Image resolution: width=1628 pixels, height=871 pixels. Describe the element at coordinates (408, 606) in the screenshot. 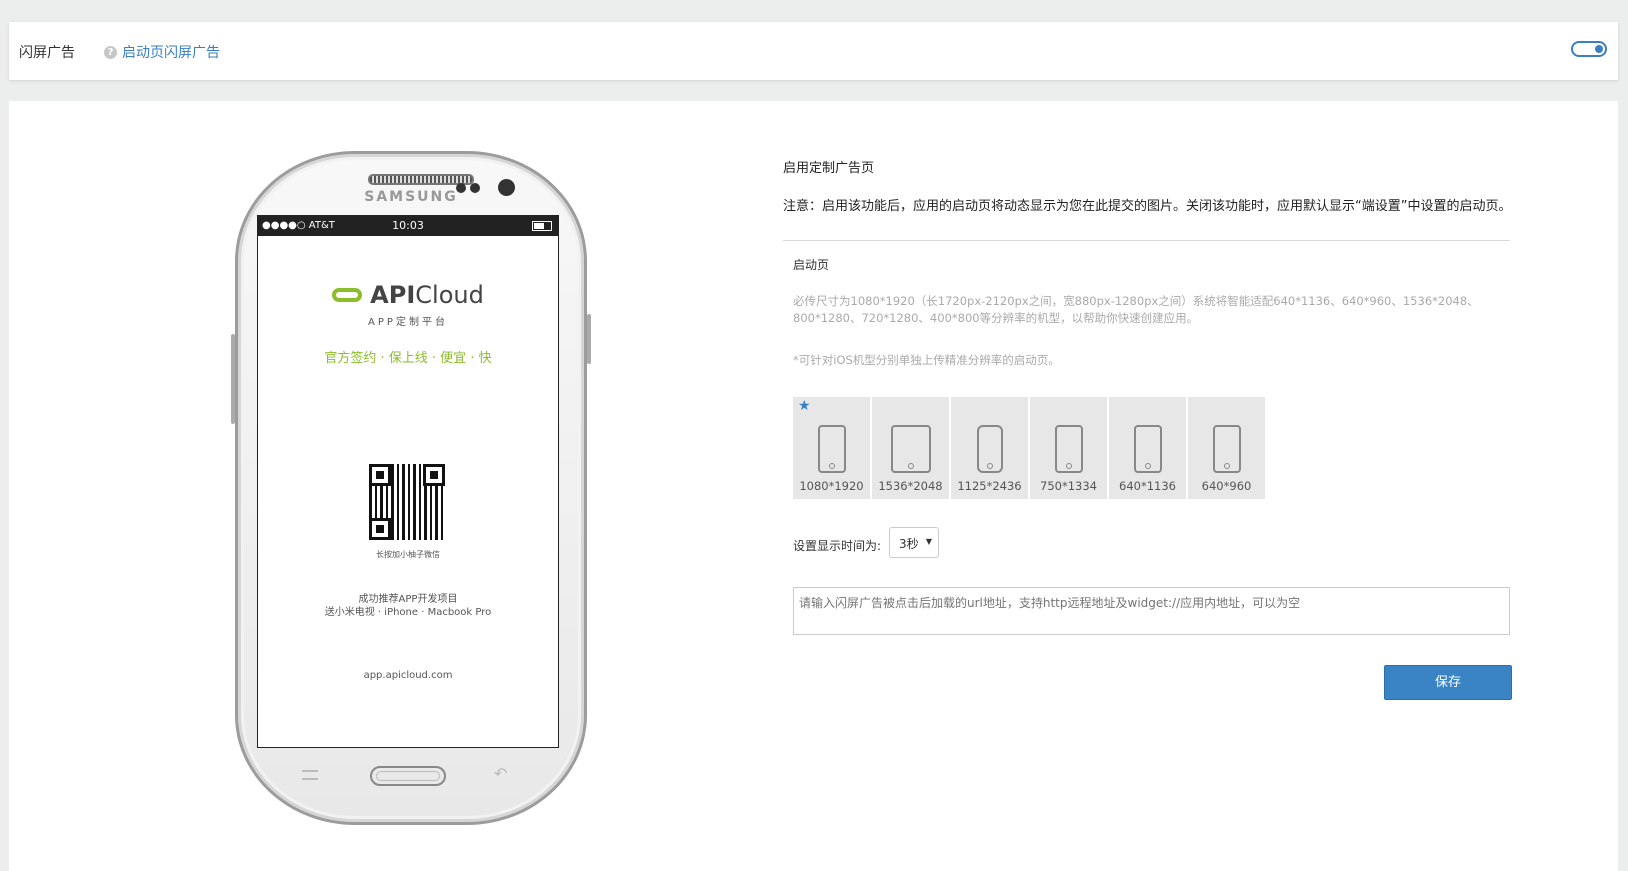

I see `promo-text: 成功推荐APP开发项目 送小米电视 · iPhone · Macbook Pro` at that location.